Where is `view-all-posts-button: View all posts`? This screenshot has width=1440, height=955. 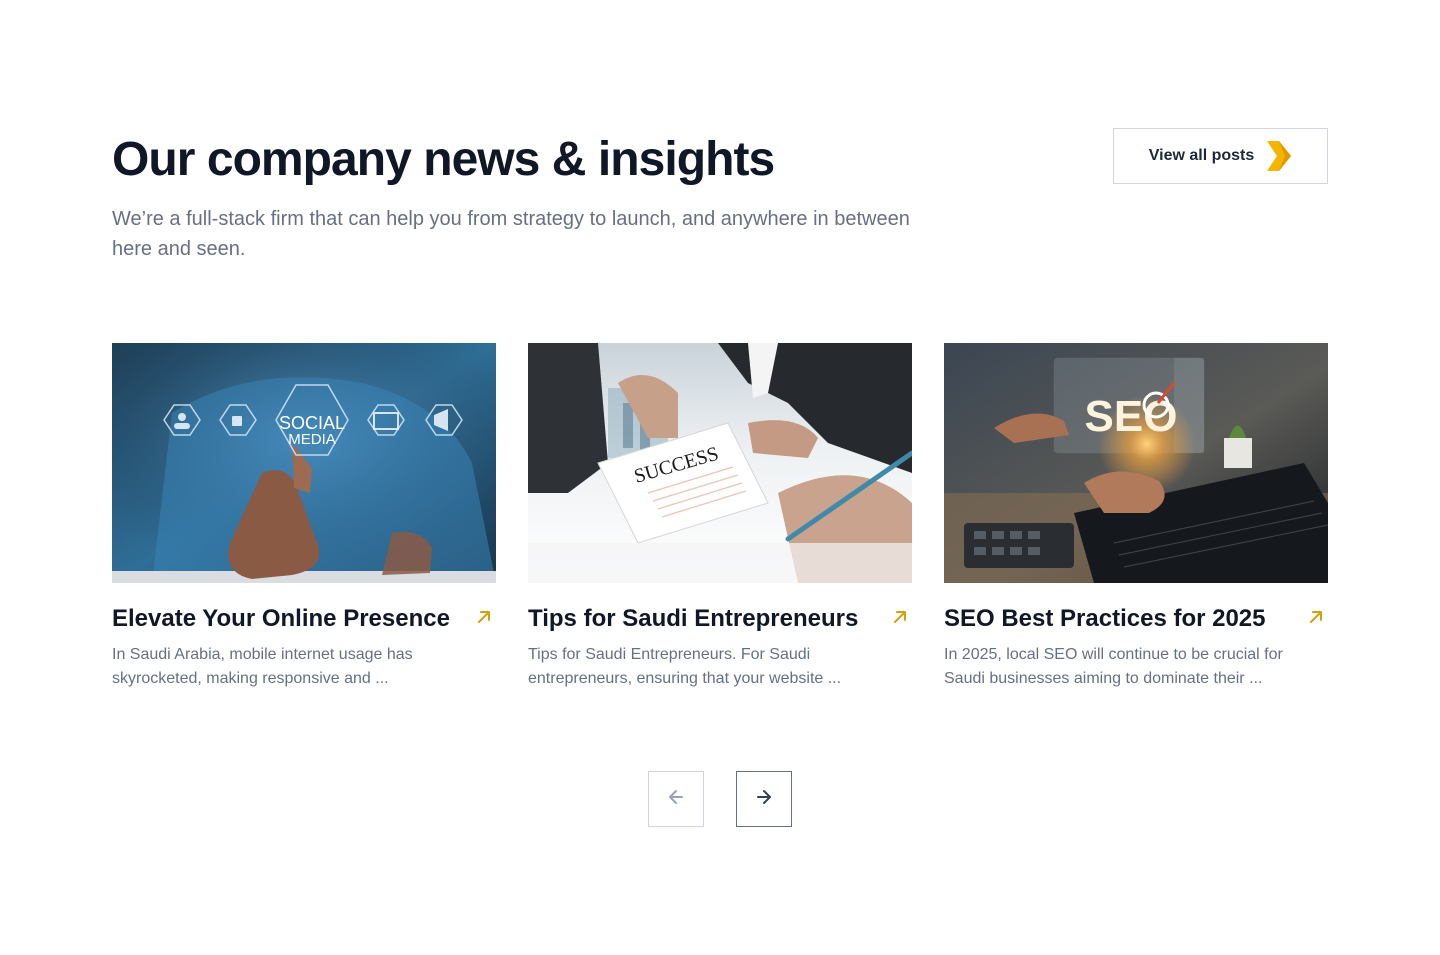
view-all-posts-button: View all posts is located at coordinates (1220, 156).